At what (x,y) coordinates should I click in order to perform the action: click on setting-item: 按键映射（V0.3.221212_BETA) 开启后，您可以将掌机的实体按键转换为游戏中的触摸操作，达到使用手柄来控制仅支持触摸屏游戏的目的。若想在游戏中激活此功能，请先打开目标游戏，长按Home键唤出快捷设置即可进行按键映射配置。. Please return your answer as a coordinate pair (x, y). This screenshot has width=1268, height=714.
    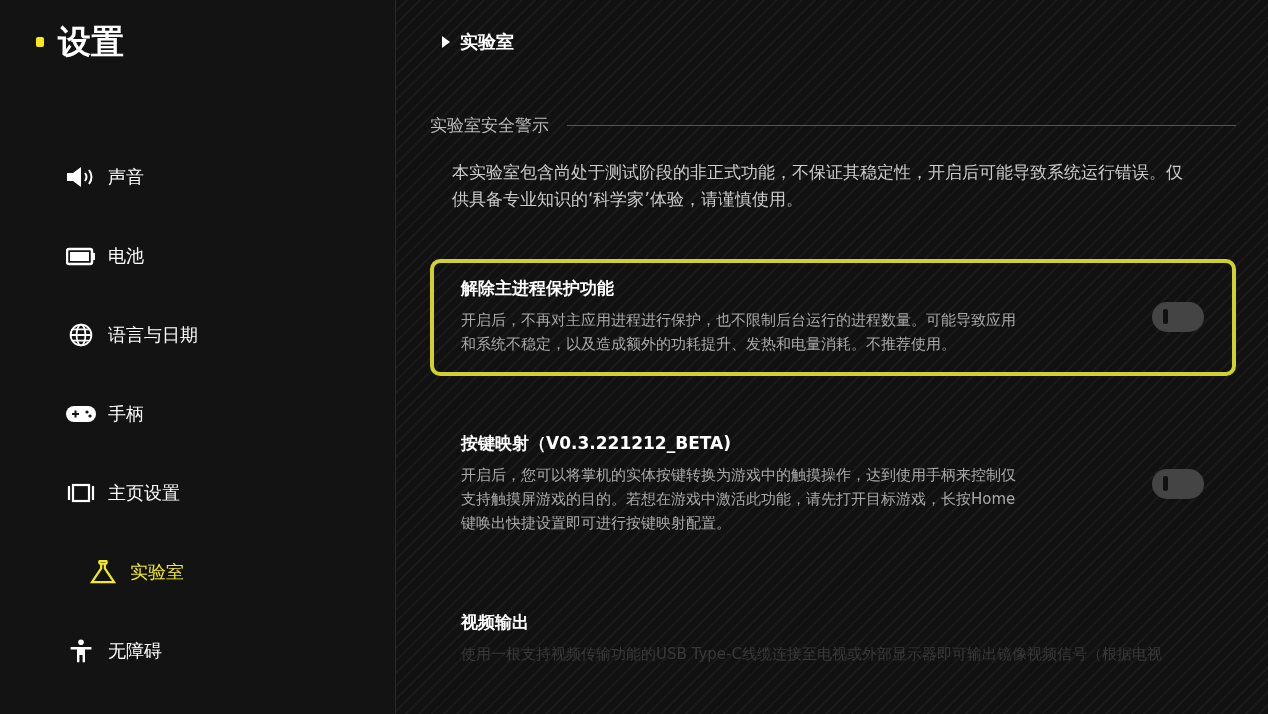
    Looking at the image, I should click on (833, 484).